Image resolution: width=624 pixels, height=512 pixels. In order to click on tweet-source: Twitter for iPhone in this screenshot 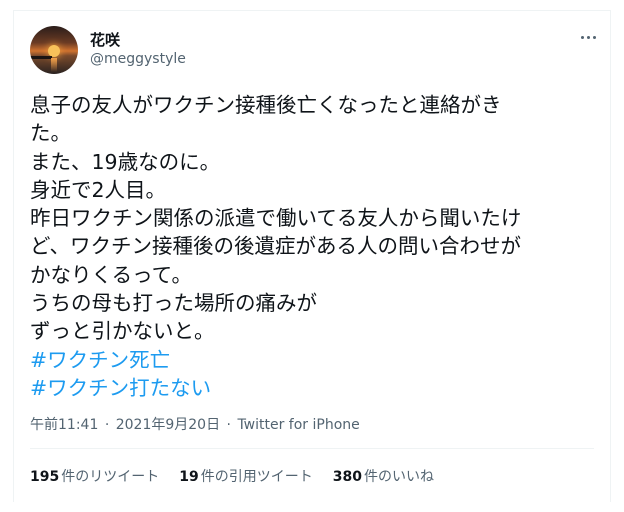, I will do `click(298, 425)`.